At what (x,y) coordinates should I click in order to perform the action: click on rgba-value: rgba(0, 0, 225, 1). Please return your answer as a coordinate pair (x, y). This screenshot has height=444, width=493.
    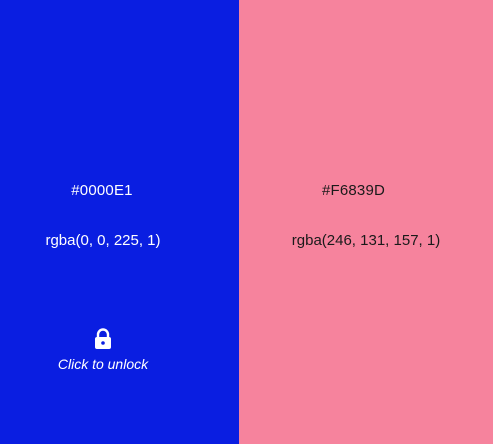
    Looking at the image, I should click on (103, 240).